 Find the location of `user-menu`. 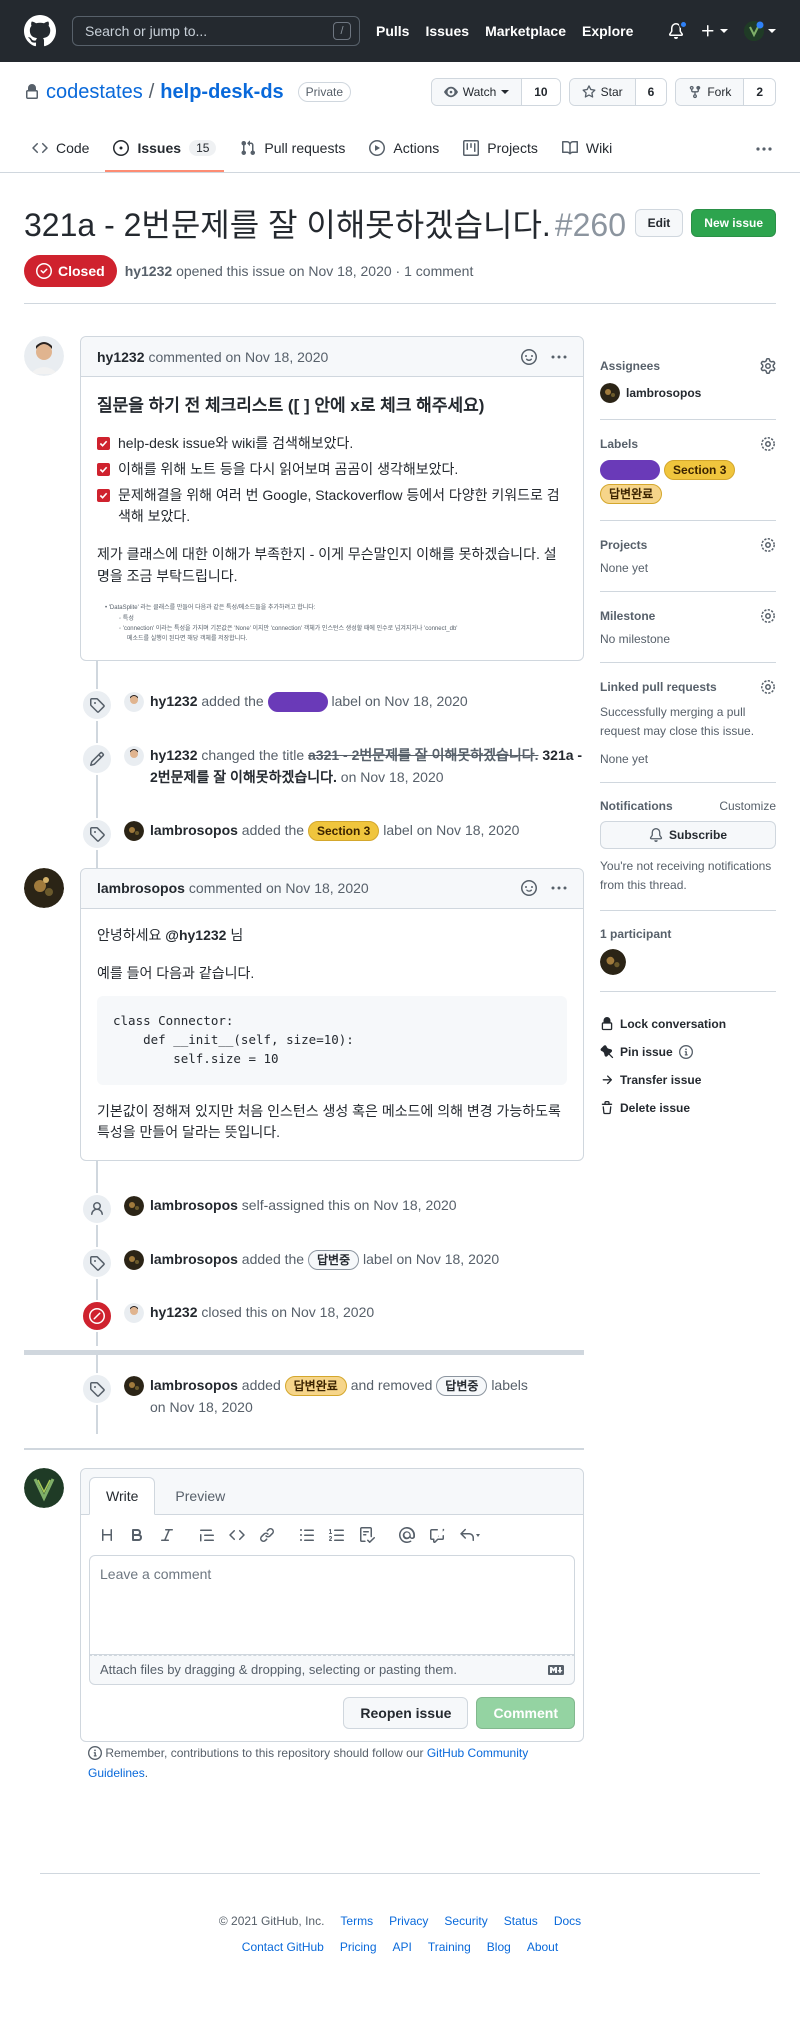

user-menu is located at coordinates (760, 31).